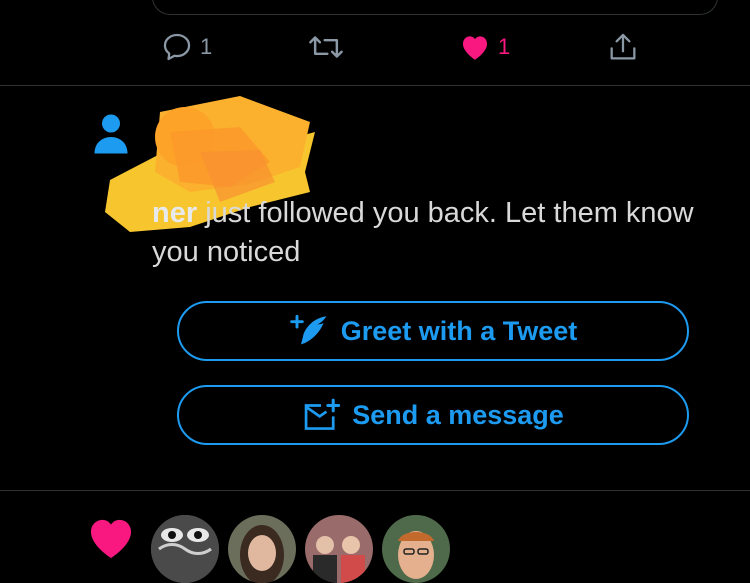  Describe the element at coordinates (308, 329) in the screenshot. I see `feather-plus-icon` at that location.